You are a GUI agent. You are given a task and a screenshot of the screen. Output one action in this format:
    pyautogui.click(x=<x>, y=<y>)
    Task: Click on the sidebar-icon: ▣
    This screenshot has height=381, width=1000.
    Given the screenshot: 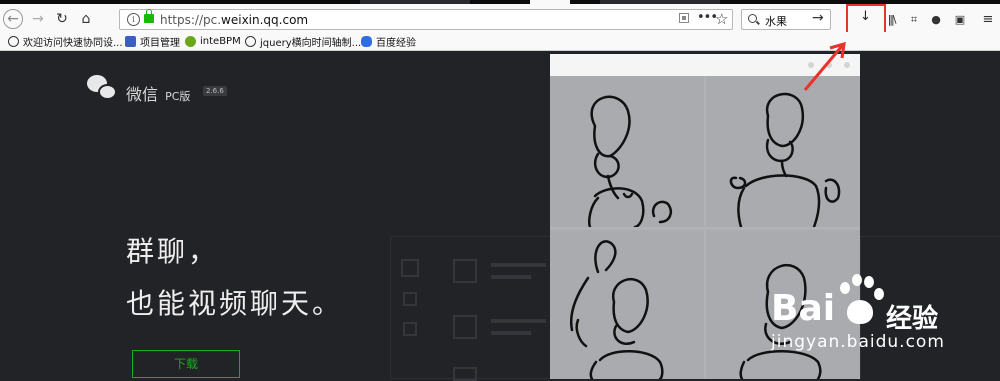 What is the action you would take?
    pyautogui.click(x=960, y=20)
    